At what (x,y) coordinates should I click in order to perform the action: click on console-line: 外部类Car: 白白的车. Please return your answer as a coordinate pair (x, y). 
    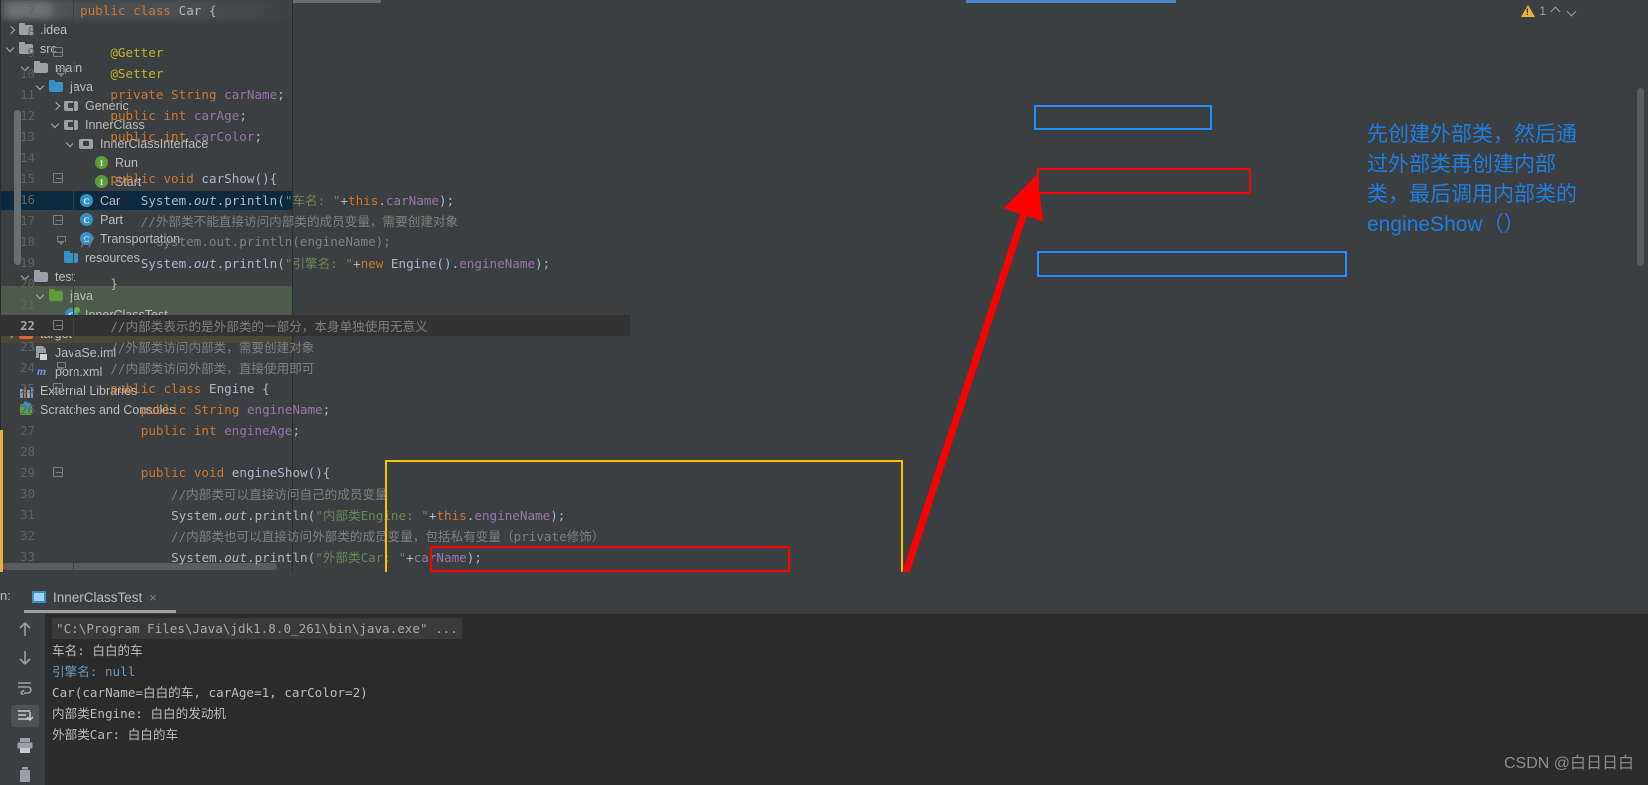
    Looking at the image, I should click on (115, 734).